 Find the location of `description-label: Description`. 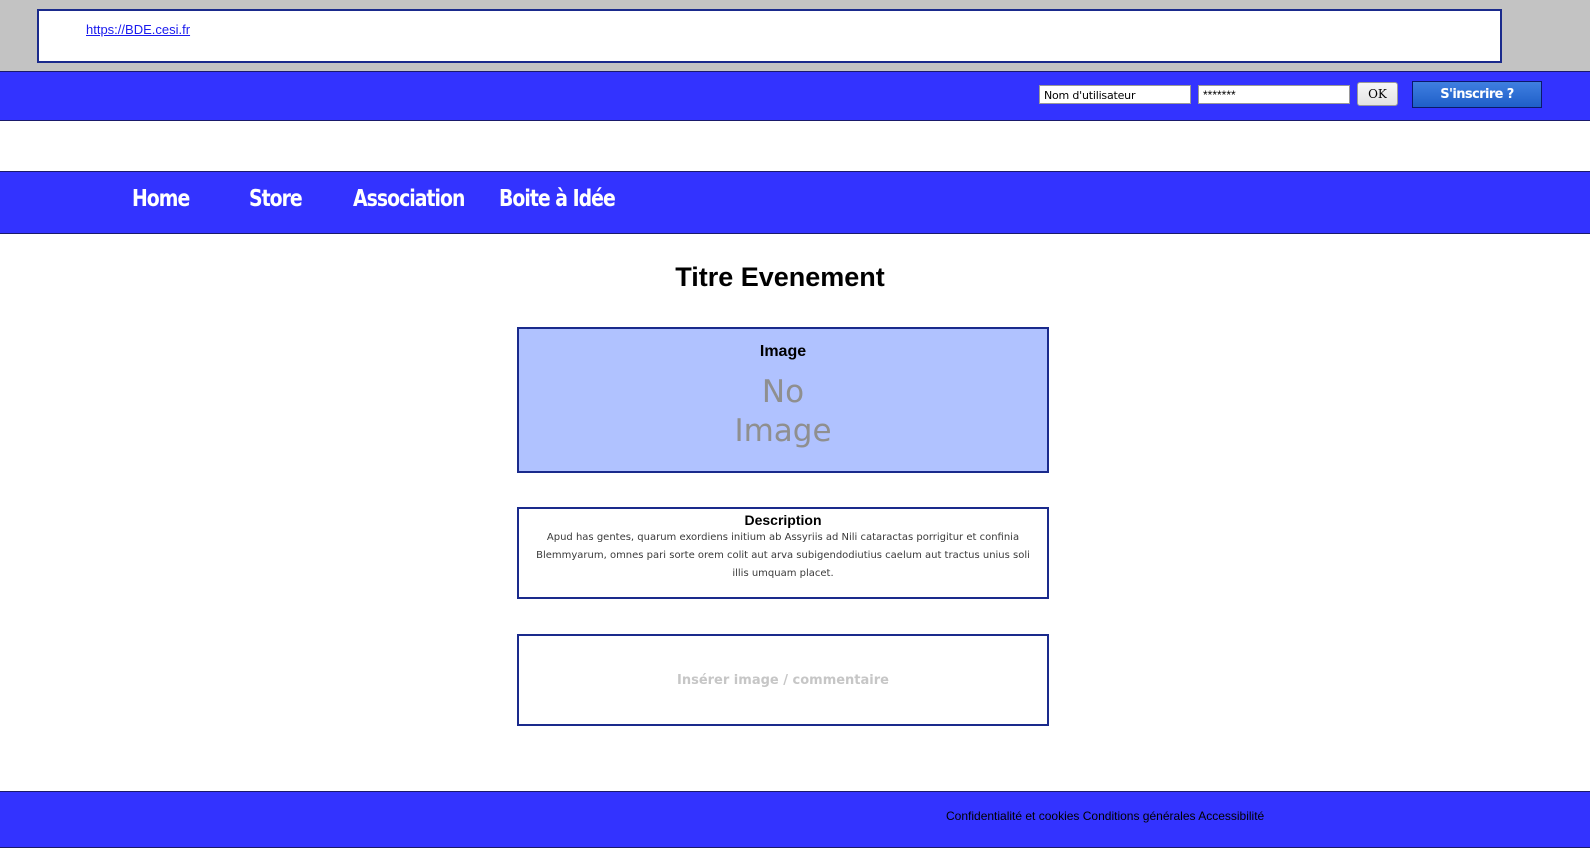

description-label: Description is located at coordinates (783, 520).